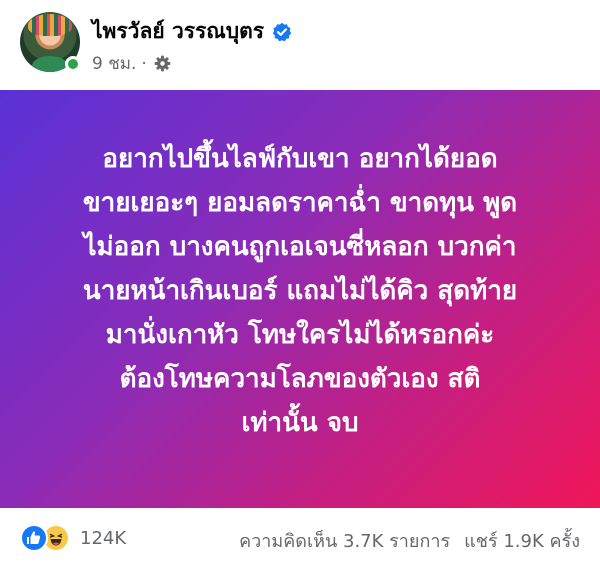 This screenshot has width=600, height=562. I want to click on post-time: 9 ชม., so click(114, 63).